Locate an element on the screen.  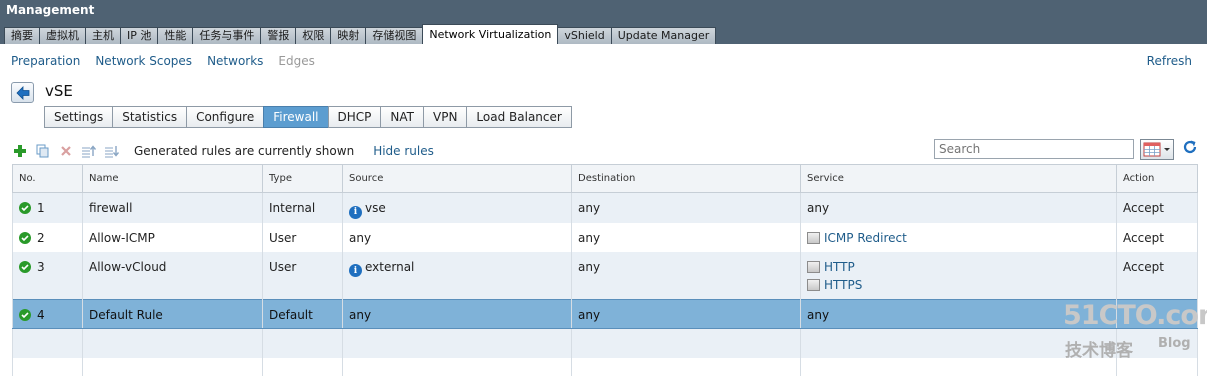
tab-summary: 摘要 is located at coordinates (22, 35).